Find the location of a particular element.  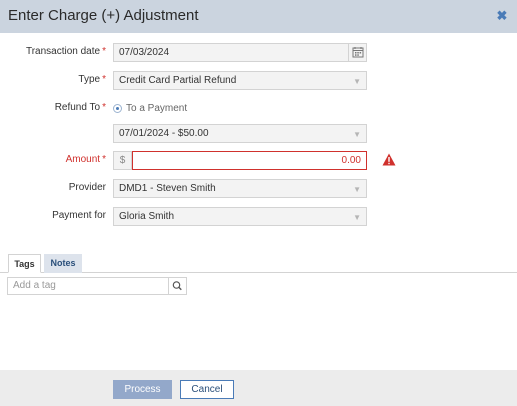

type-value: Credit Card Partial Refund is located at coordinates (178, 80).